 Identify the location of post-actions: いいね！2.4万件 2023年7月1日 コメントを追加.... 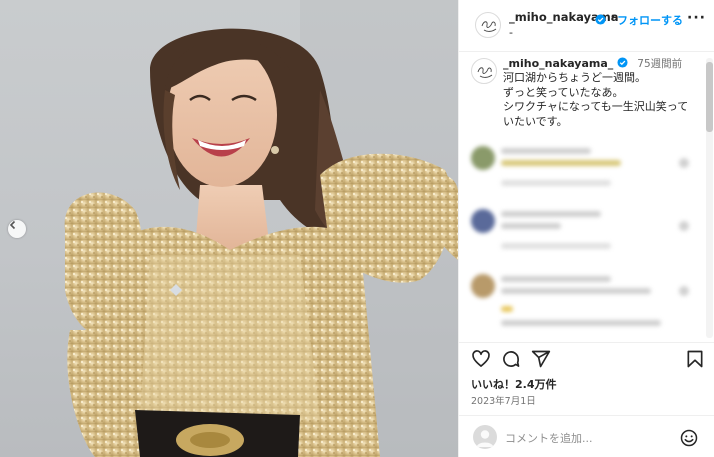
(586, 399).